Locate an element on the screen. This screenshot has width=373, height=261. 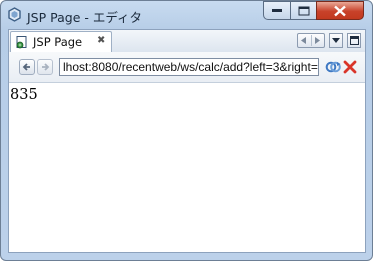
minimize-icon is located at coordinates (277, 10).